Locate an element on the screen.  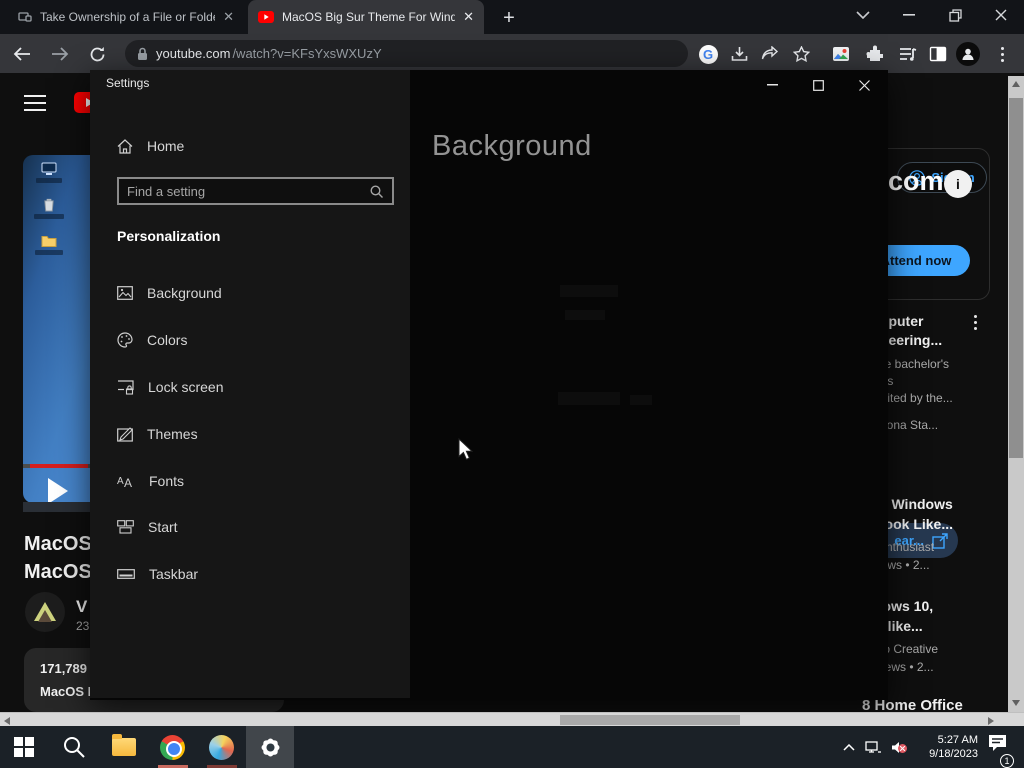
reading-list-icon is located at coordinates (908, 54).